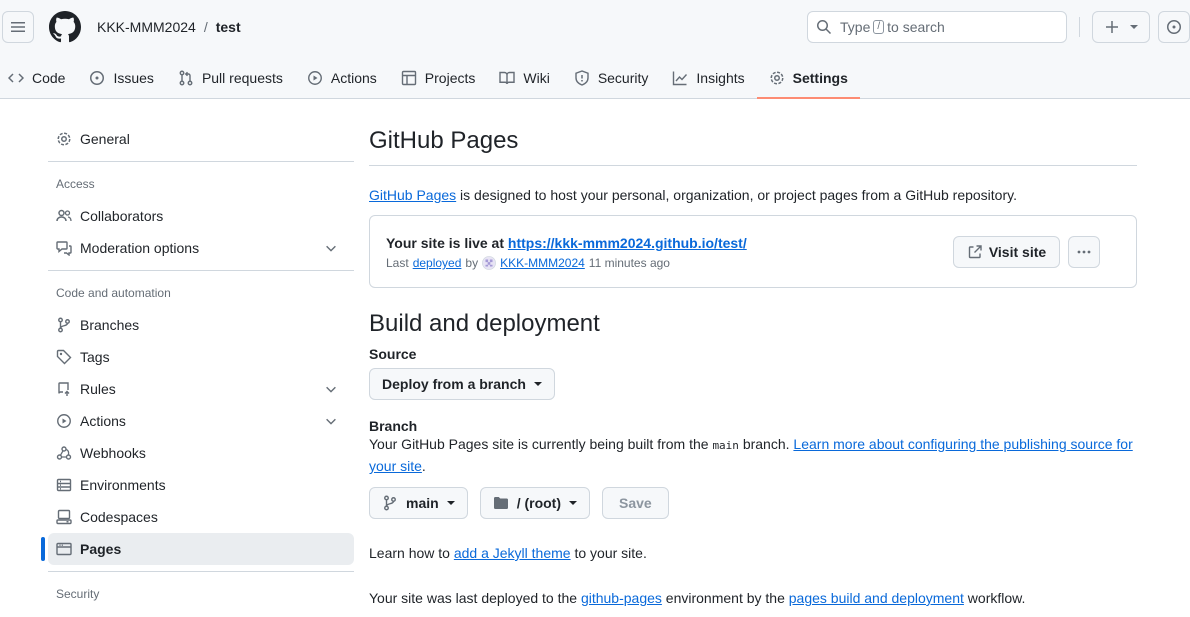 This screenshot has height=617, width=1190. Describe the element at coordinates (201, 389) in the screenshot. I see `sidebar-item-rules: Rules` at that location.